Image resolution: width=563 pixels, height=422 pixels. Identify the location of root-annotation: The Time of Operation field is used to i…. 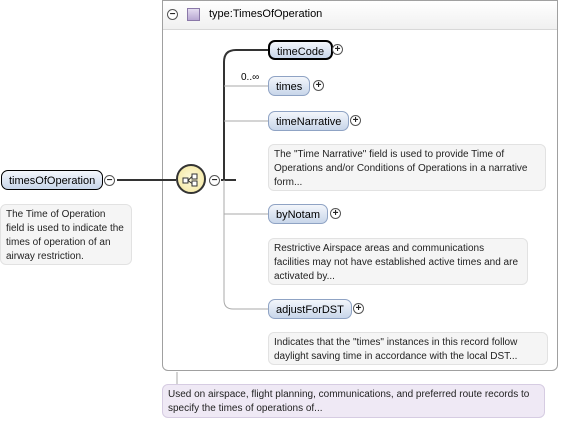
(66, 234).